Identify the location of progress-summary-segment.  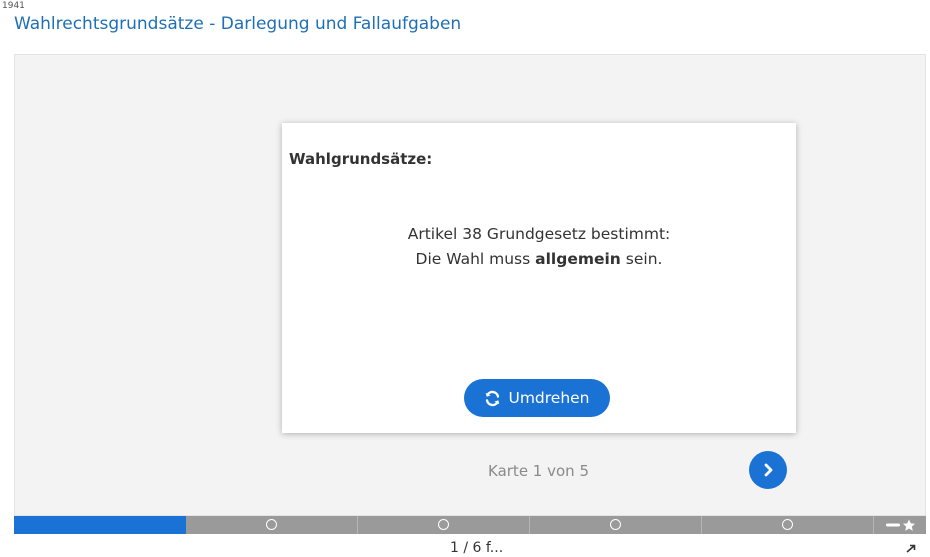
(900, 525).